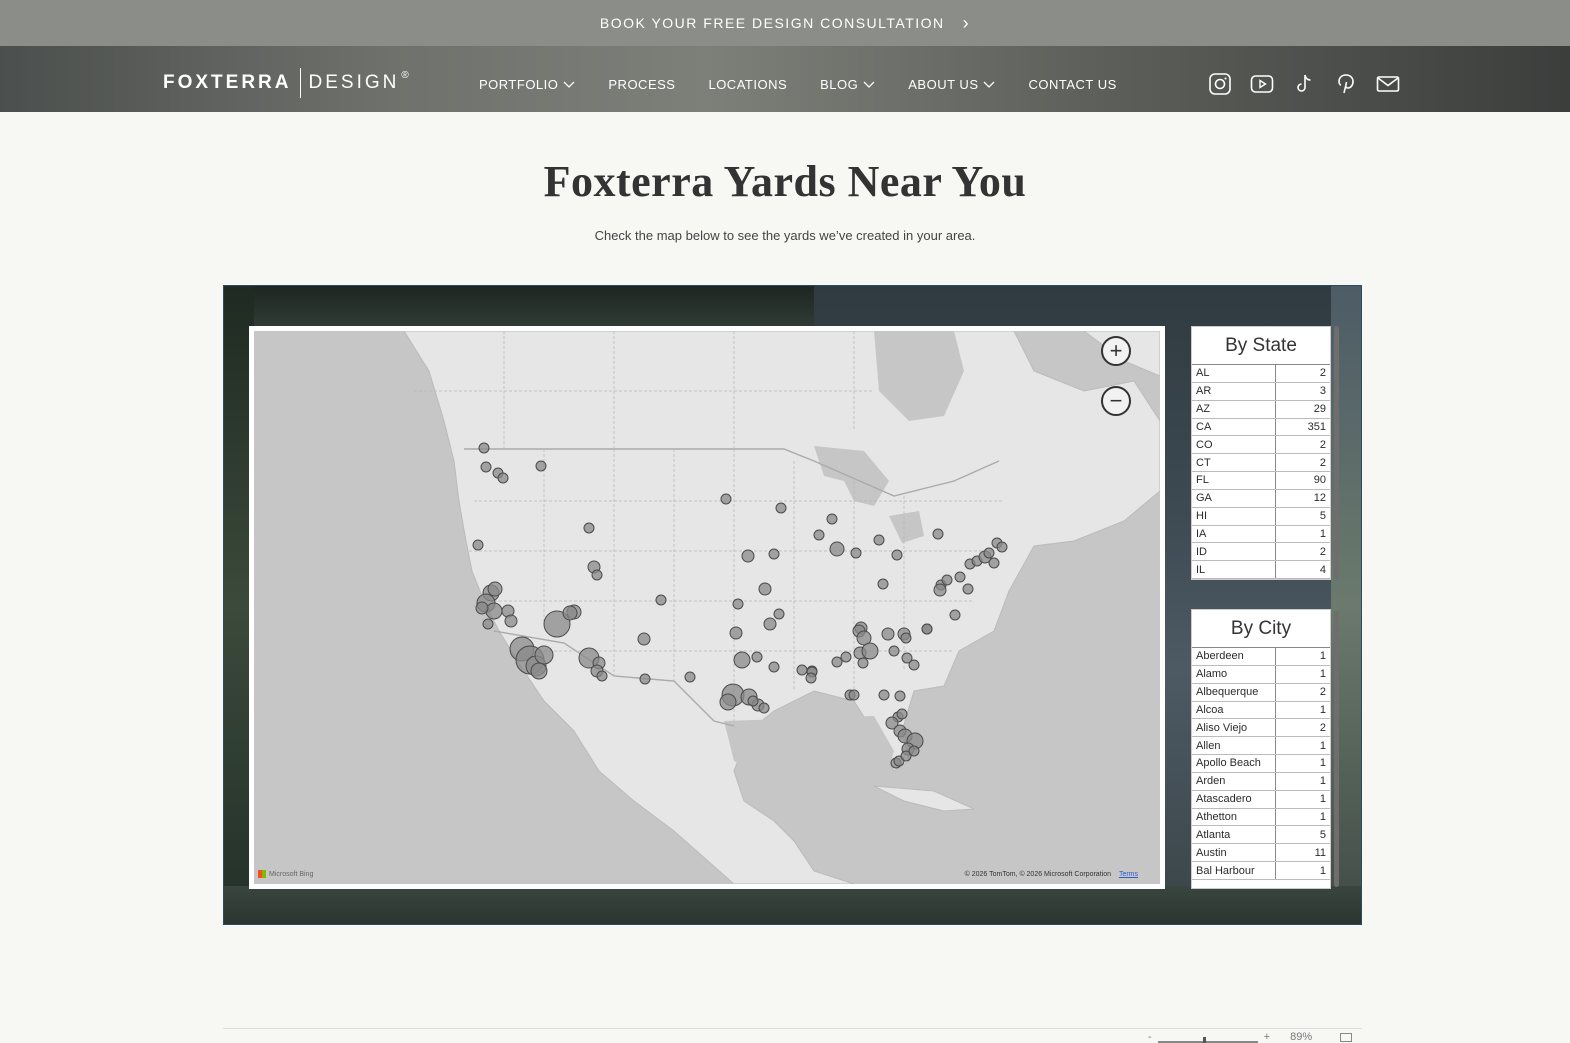 Image resolution: width=1570 pixels, height=1043 pixels. Describe the element at coordinates (527, 84) in the screenshot. I see `nav-item-portfolio: PORTFOLIO` at that location.